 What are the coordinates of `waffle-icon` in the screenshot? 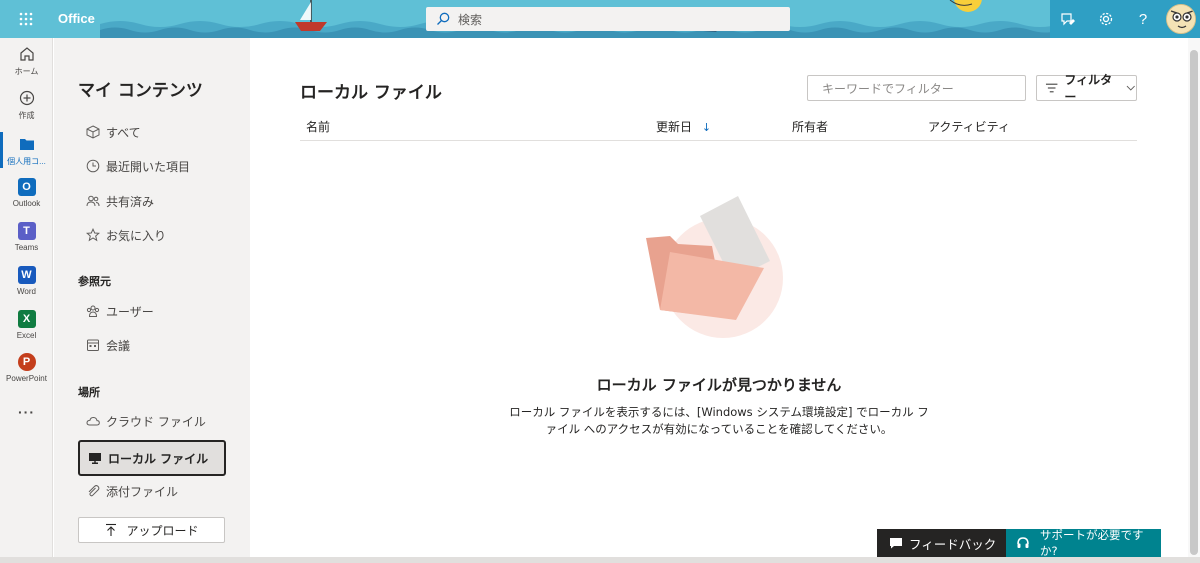 It's located at (26, 19).